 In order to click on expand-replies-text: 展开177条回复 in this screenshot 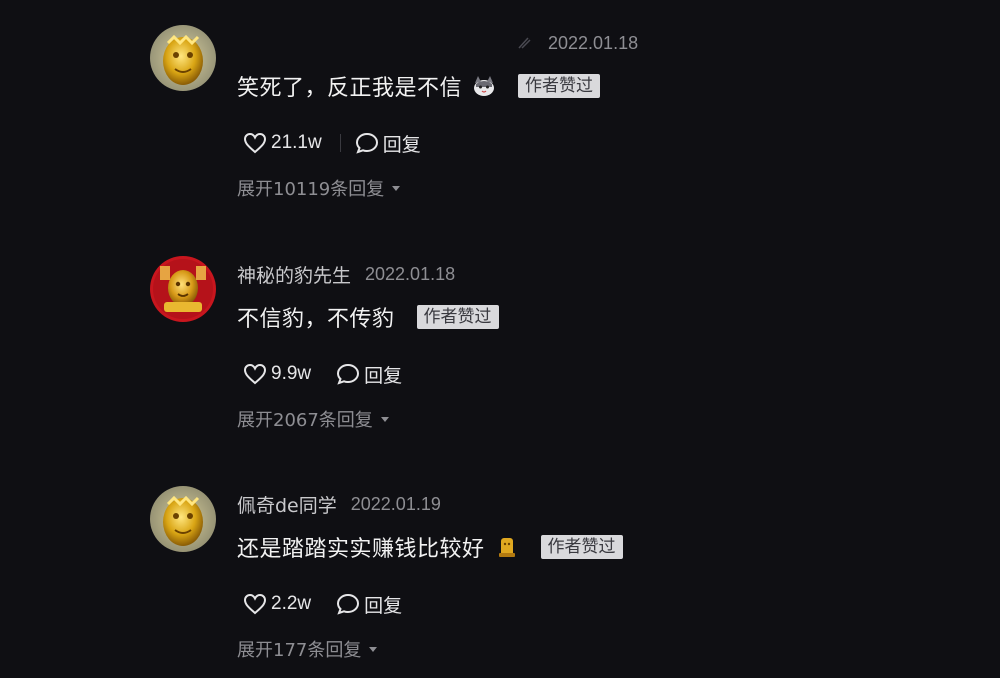, I will do `click(299, 650)`.